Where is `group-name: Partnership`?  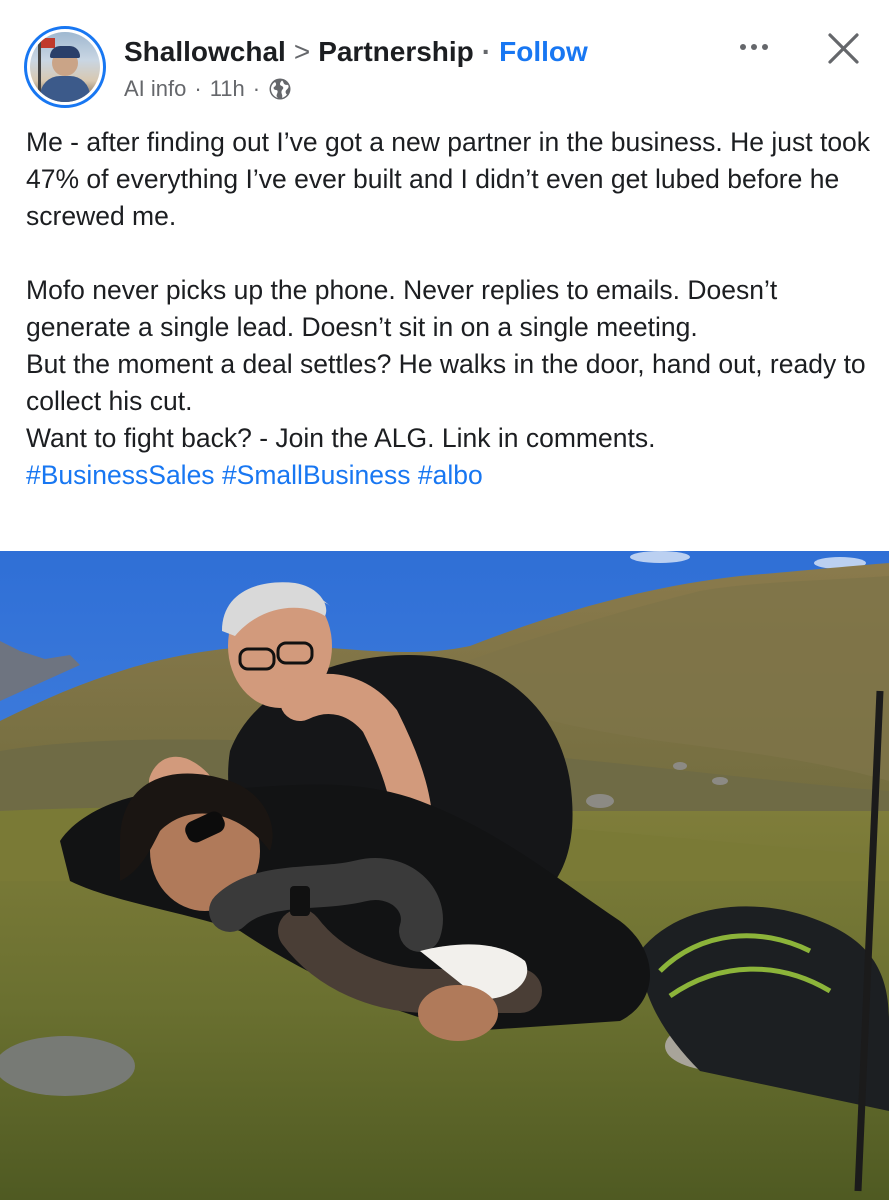 group-name: Partnership is located at coordinates (396, 52).